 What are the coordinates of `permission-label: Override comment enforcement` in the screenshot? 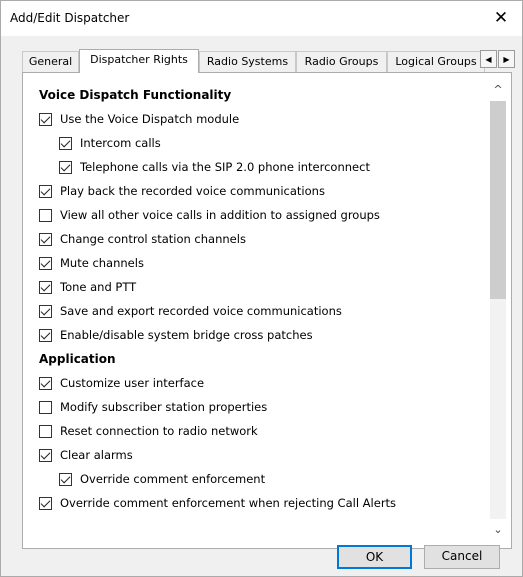 It's located at (173, 479).